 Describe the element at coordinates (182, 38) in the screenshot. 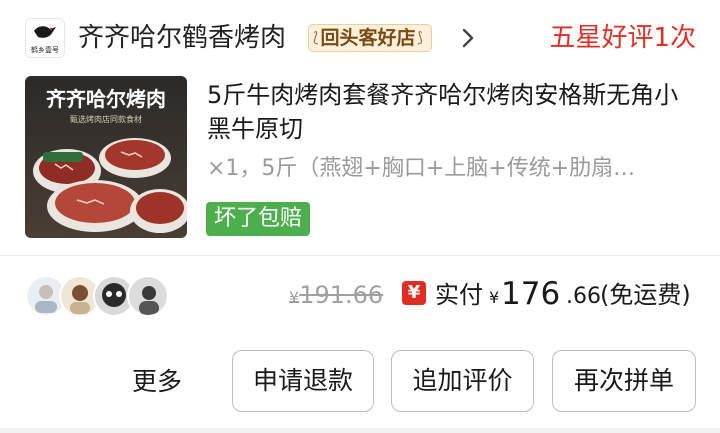

I see `shop-name: 齐齐哈尔鹤香烤肉` at that location.